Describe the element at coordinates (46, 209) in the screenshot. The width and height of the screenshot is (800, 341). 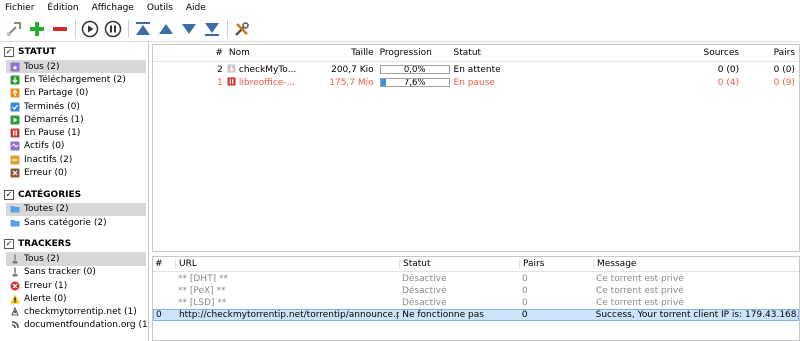
I see `sidebar-item-label: Toutes (2)` at that location.